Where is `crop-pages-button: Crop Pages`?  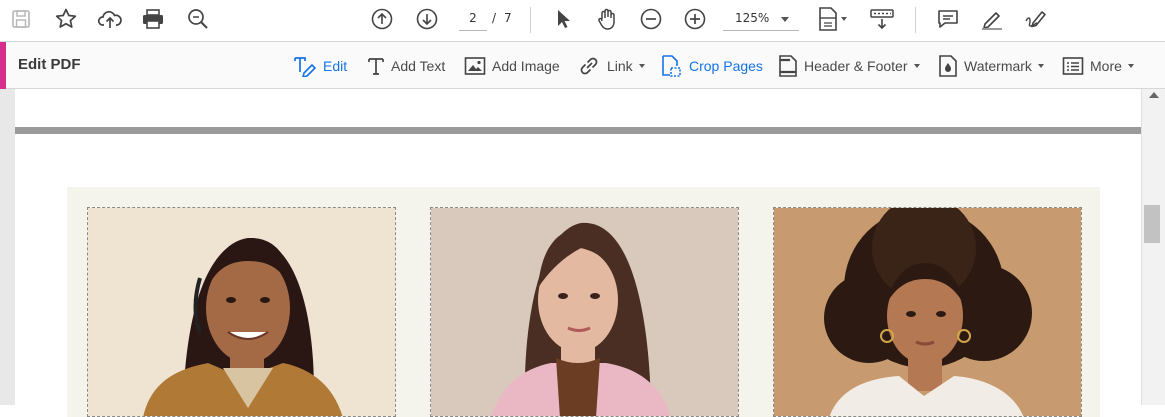 crop-pages-button: Crop Pages is located at coordinates (711, 66).